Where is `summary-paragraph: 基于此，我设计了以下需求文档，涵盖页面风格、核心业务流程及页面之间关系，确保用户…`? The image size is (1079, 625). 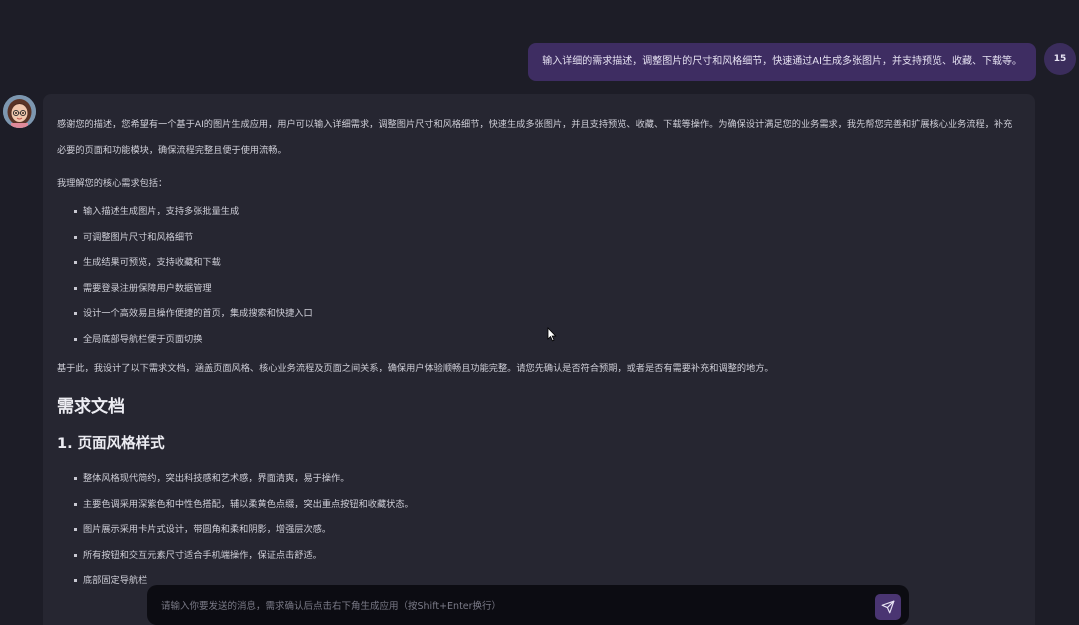 summary-paragraph: 基于此，我设计了以下需求文档，涵盖页面风格、核心业务流程及页面之间关系，确保用户… is located at coordinates (415, 368).